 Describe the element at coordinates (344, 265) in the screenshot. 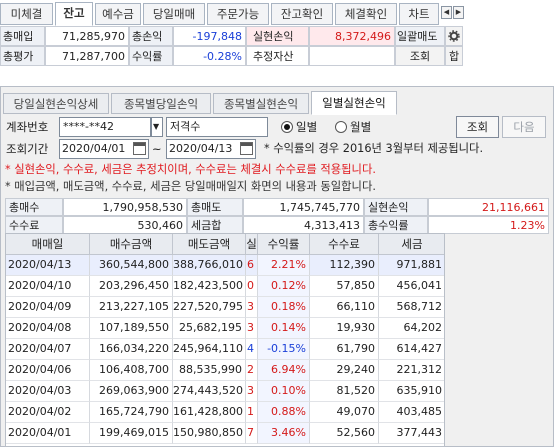

I see `cell-fee: 112,390` at that location.